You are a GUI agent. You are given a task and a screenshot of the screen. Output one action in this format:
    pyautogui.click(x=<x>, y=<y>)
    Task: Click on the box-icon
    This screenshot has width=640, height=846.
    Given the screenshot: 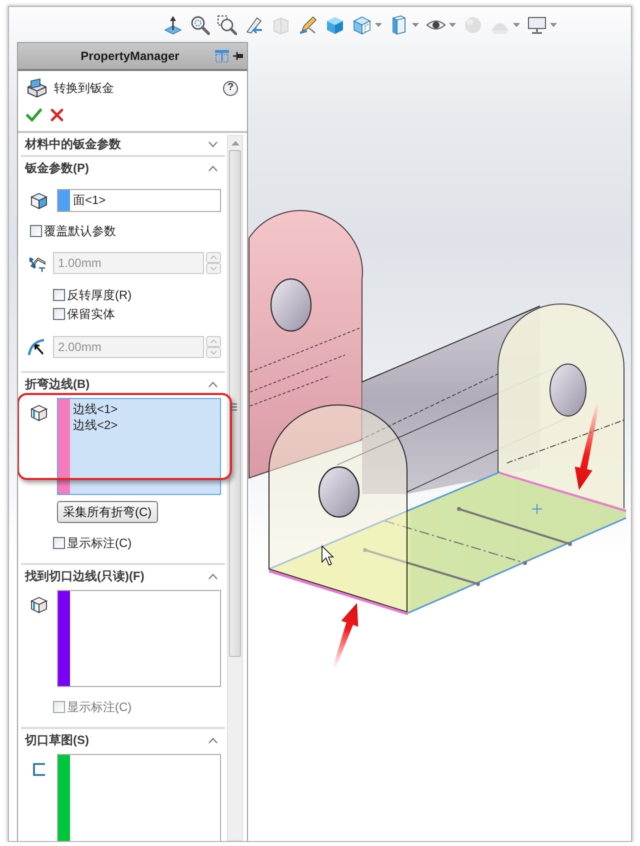 What is the action you would take?
    pyautogui.click(x=37, y=88)
    